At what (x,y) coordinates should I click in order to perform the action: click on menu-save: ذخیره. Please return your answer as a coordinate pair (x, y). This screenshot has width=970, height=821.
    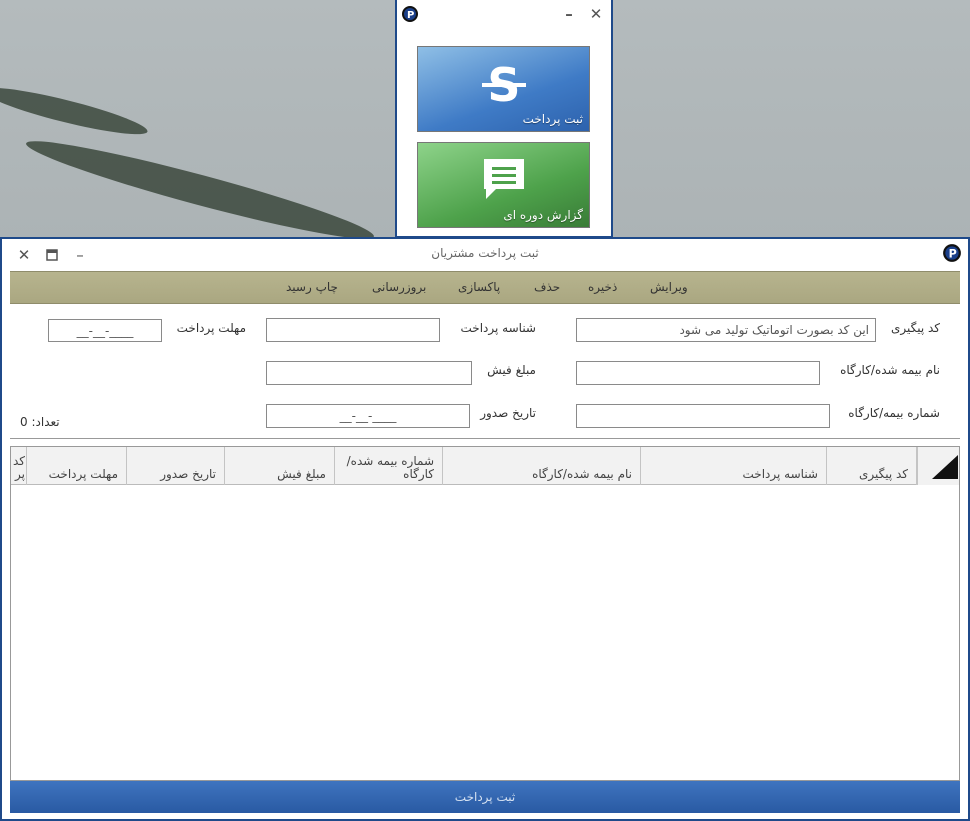
    Looking at the image, I should click on (602, 287).